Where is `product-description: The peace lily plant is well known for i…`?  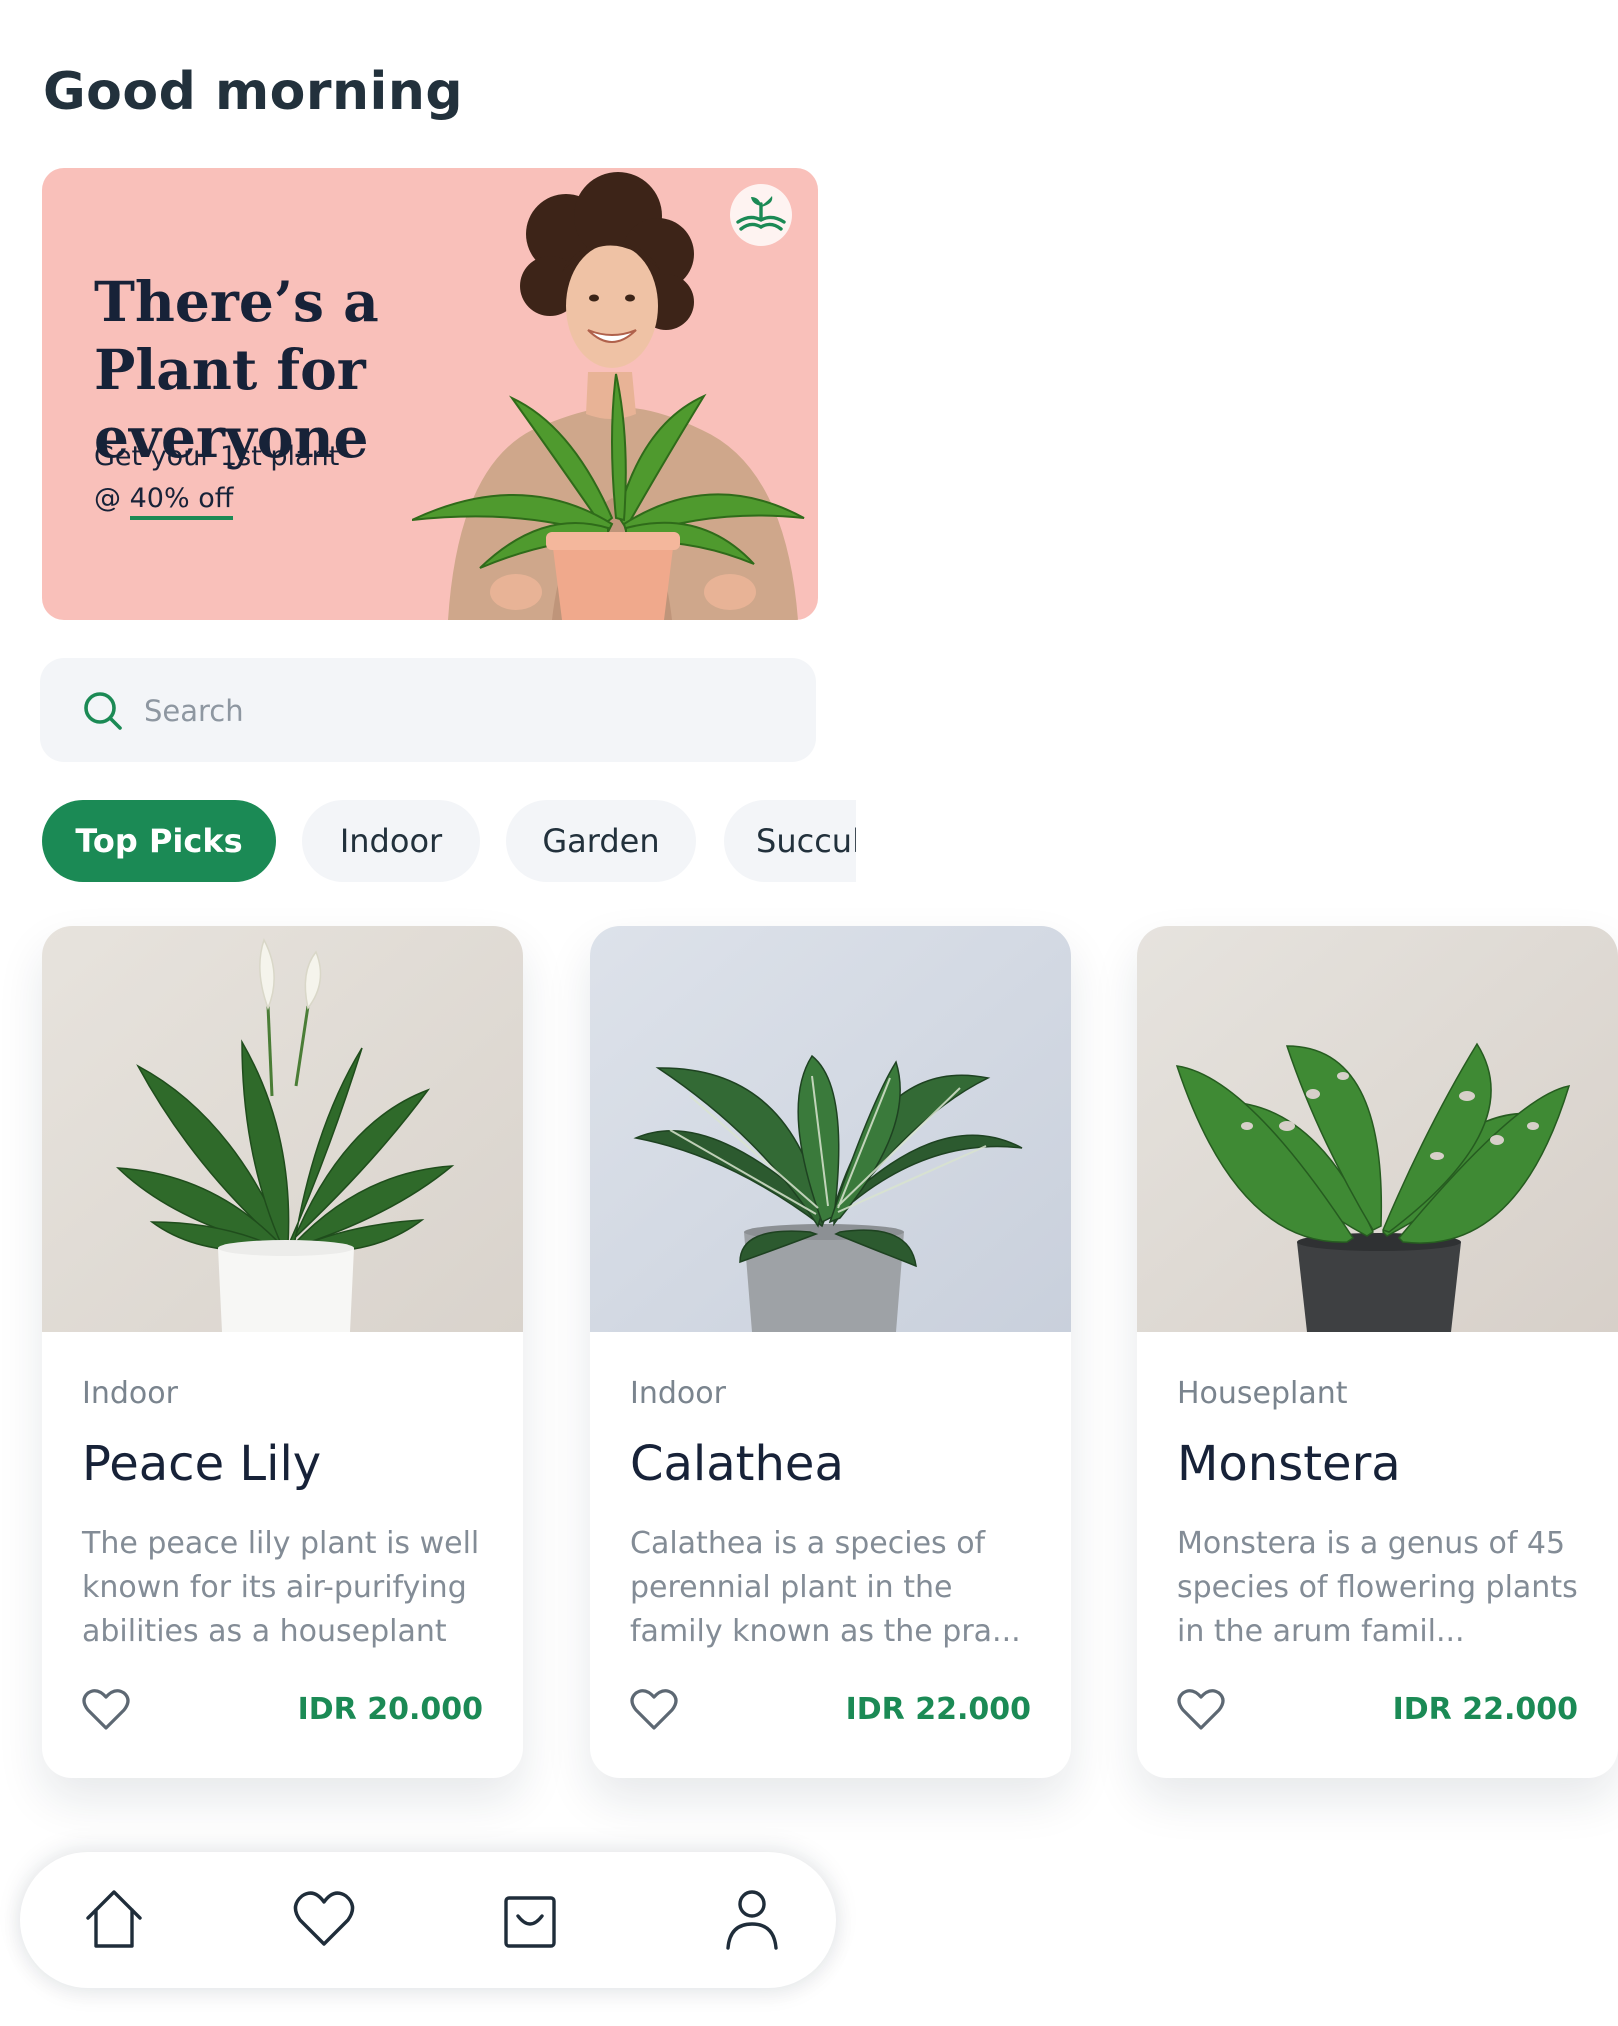
product-description: The peace lily plant is well known for i… is located at coordinates (281, 1587).